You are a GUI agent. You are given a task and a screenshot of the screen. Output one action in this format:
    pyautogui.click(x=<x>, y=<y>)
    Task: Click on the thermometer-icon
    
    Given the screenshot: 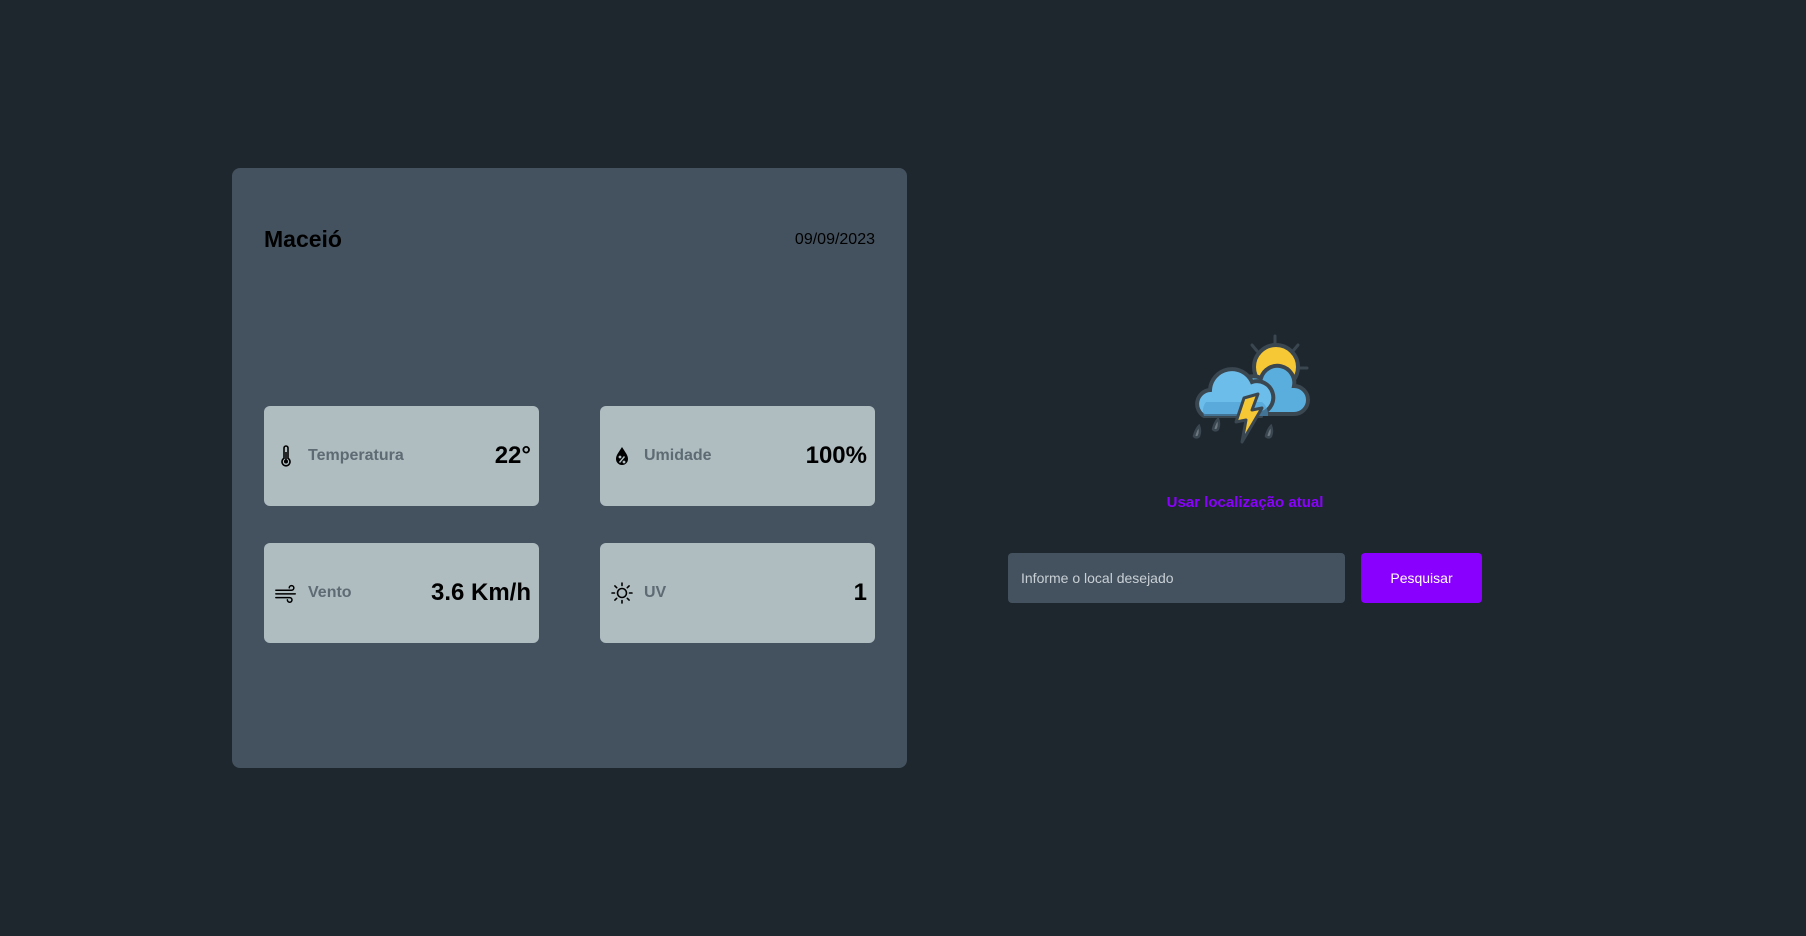 What is the action you would take?
    pyautogui.click(x=286, y=456)
    